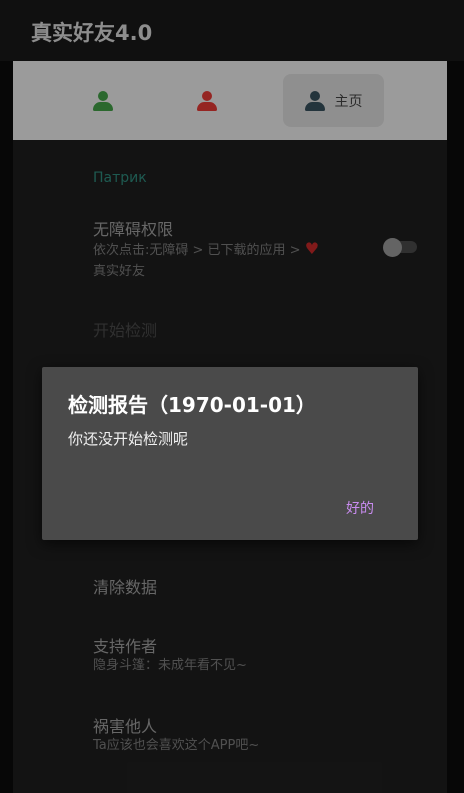 The width and height of the screenshot is (464, 793). What do you see at coordinates (128, 439) in the screenshot?
I see `dialog-message: 你还没开始检测呢` at bounding box center [128, 439].